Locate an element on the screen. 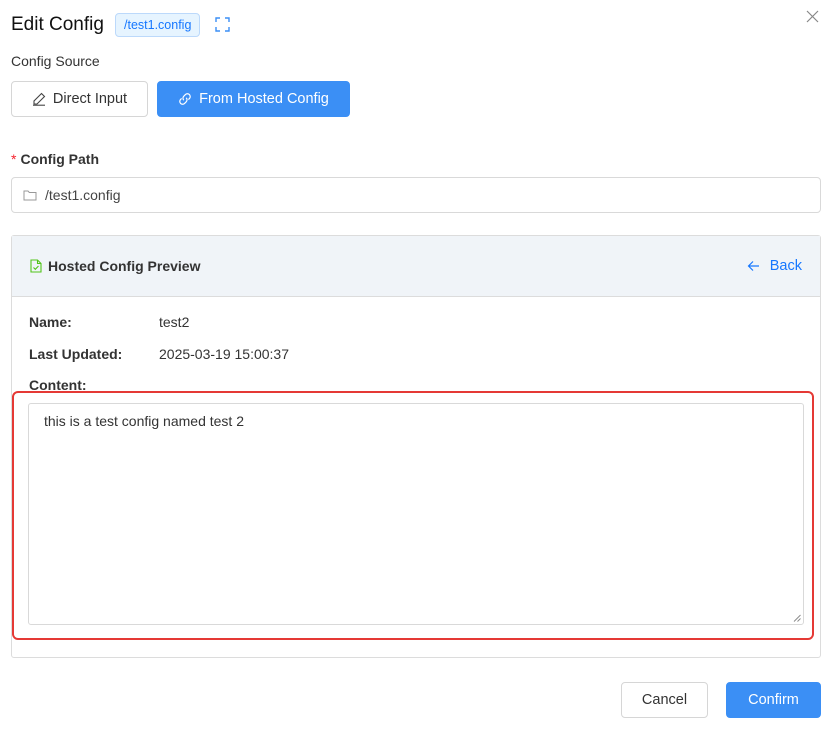  from-hosted-config-button: From Hosted Config is located at coordinates (253, 99).